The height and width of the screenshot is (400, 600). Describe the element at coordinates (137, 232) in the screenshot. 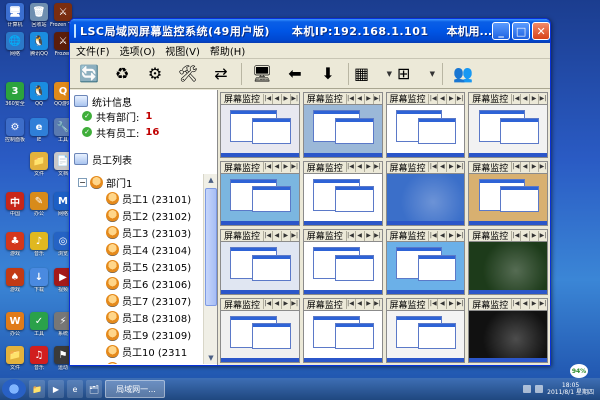

I see `employee-item: 员工3 (23103)` at that location.